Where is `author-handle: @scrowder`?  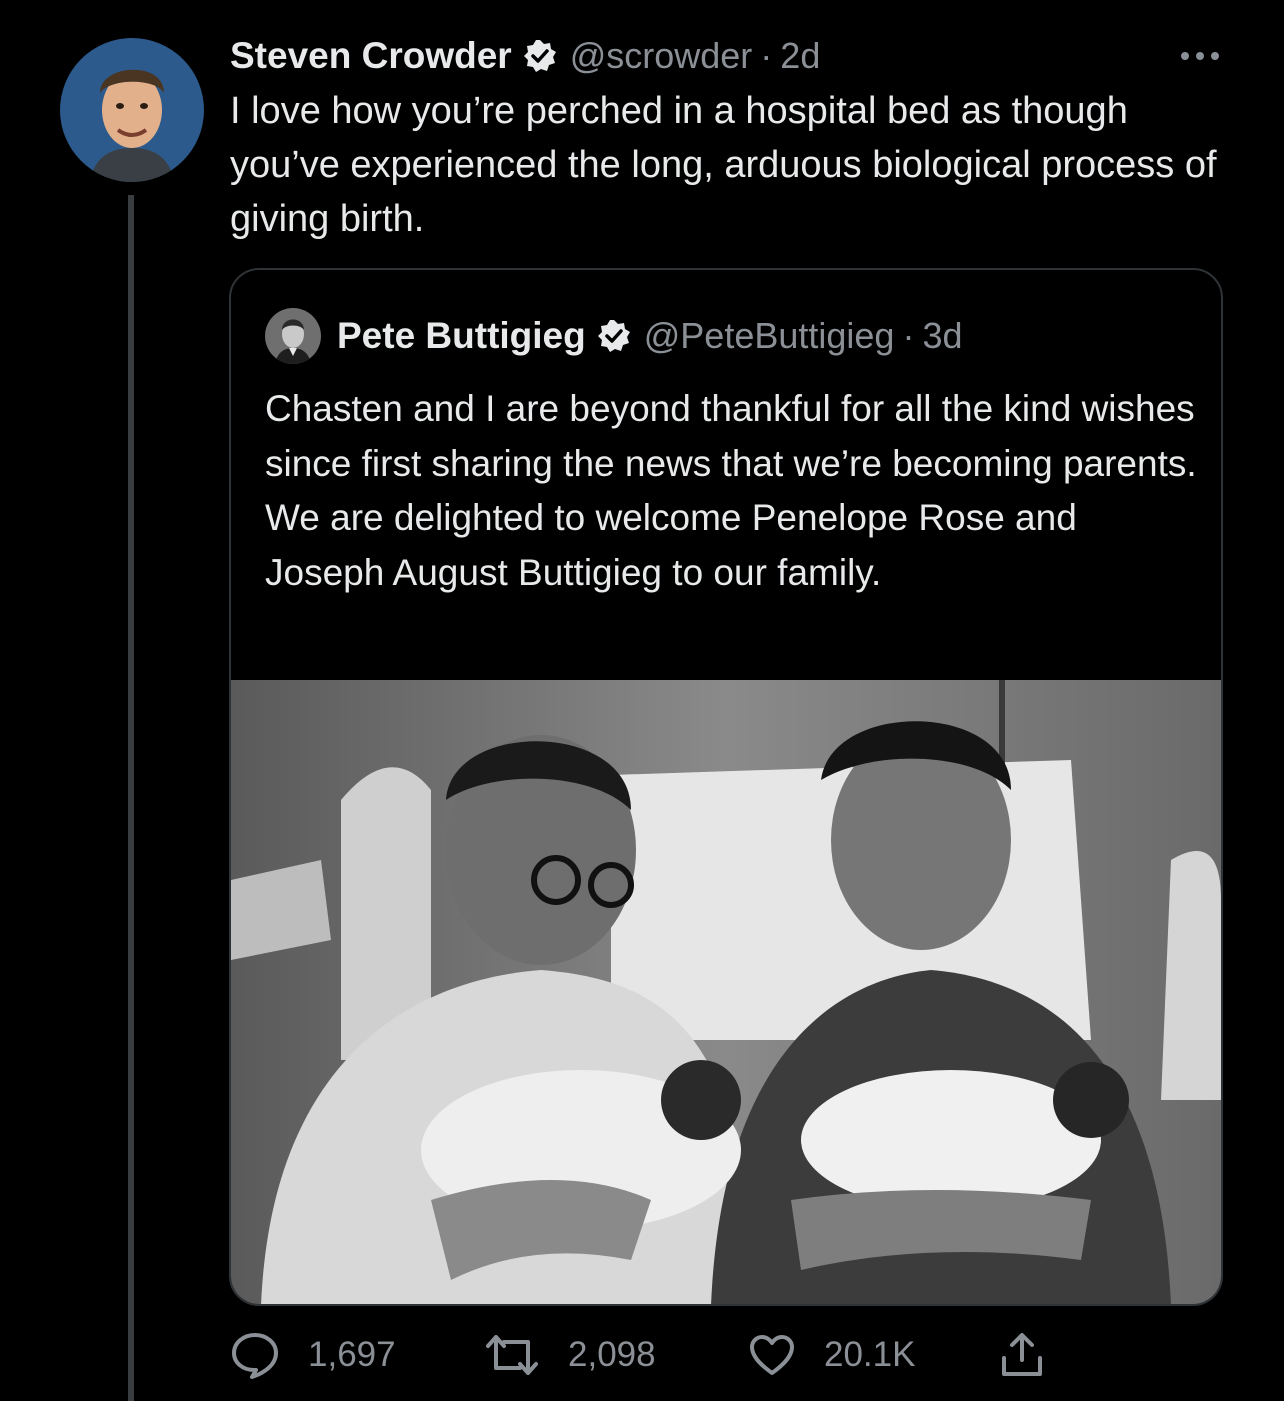 author-handle: @scrowder is located at coordinates (661, 56).